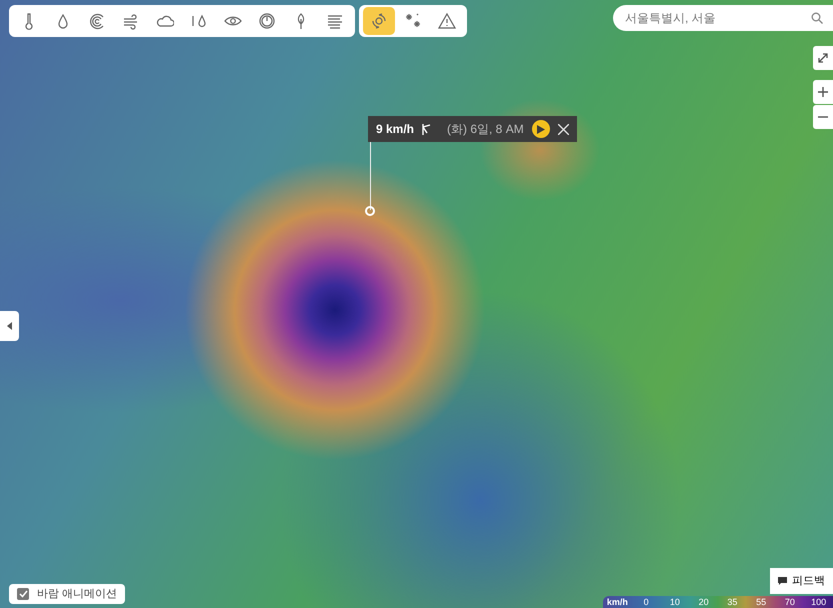 Image resolution: width=833 pixels, height=608 pixels. Describe the element at coordinates (782, 580) in the screenshot. I see `chat-icon` at that location.